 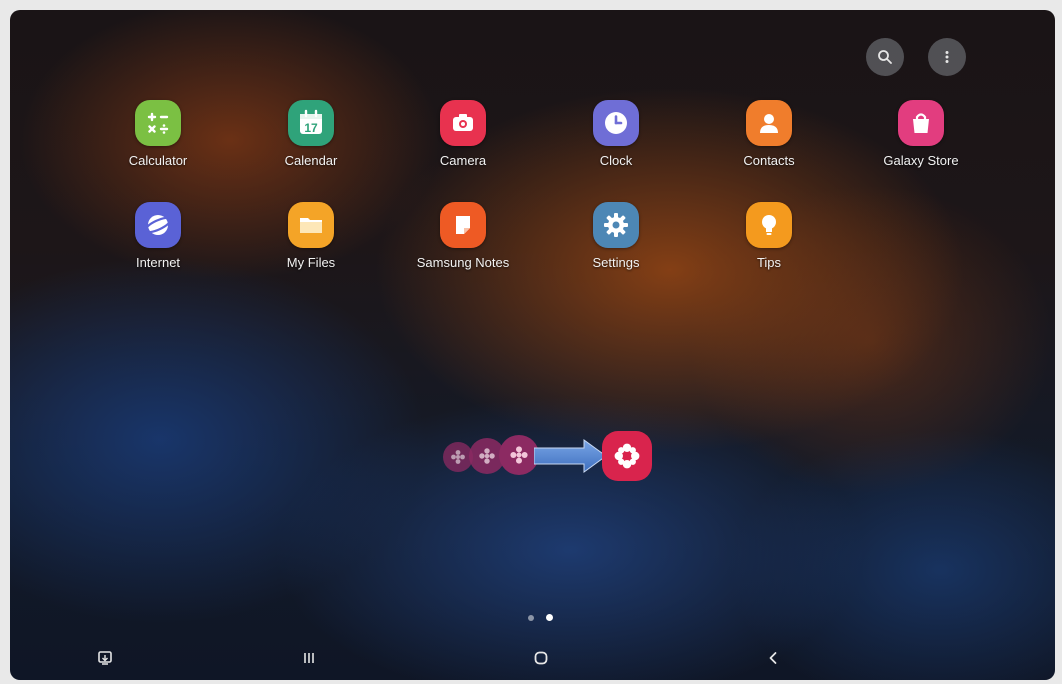 I want to click on contacts-icon, so click(x=769, y=123).